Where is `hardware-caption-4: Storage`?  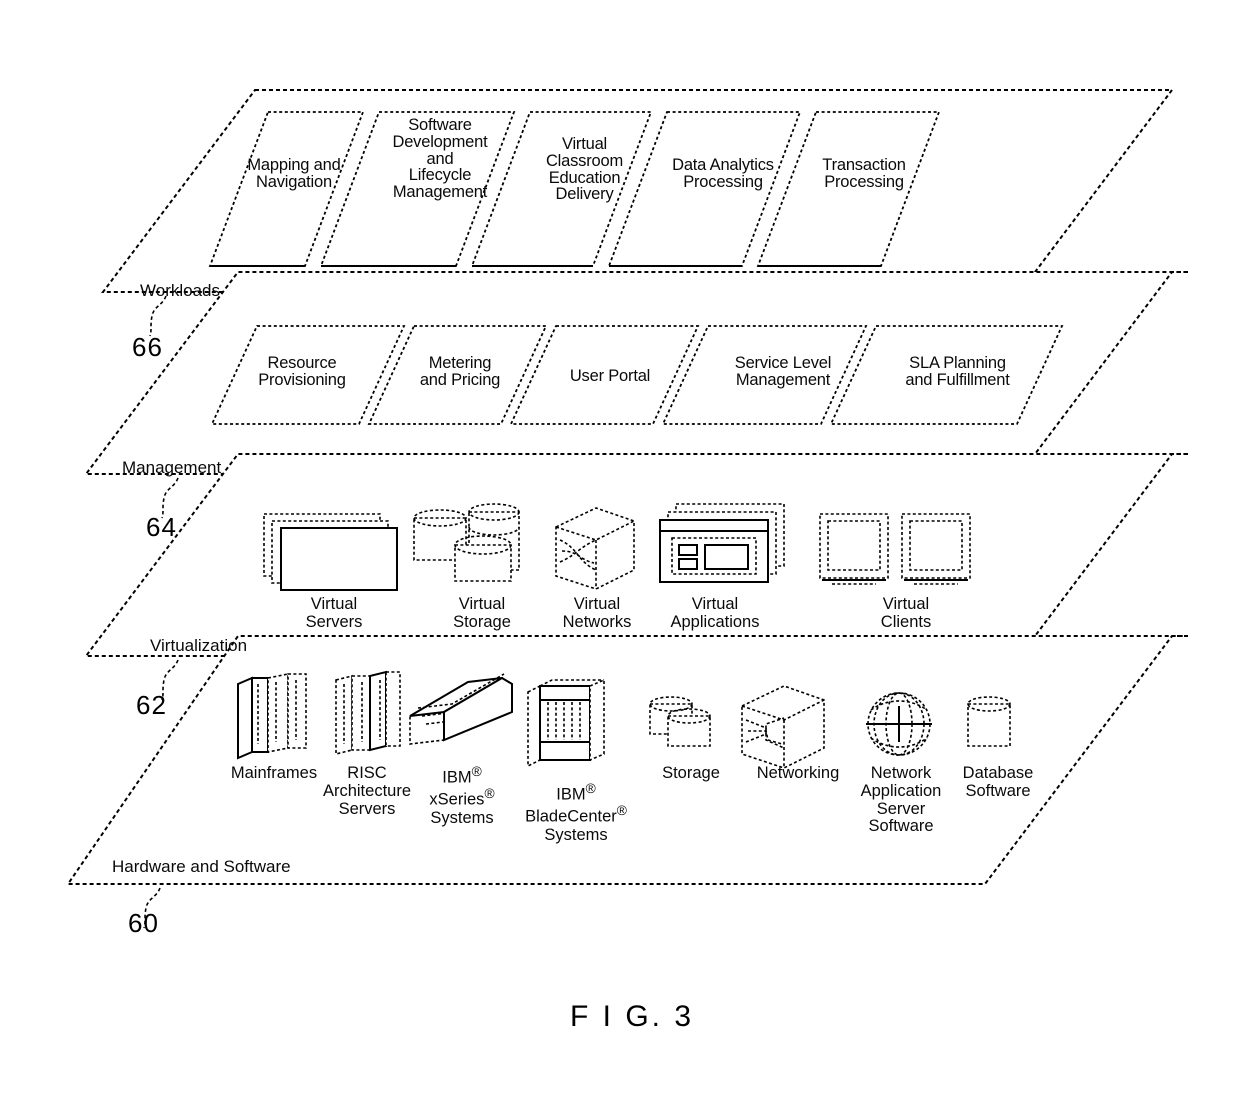
hardware-caption-4: Storage is located at coordinates (691, 773).